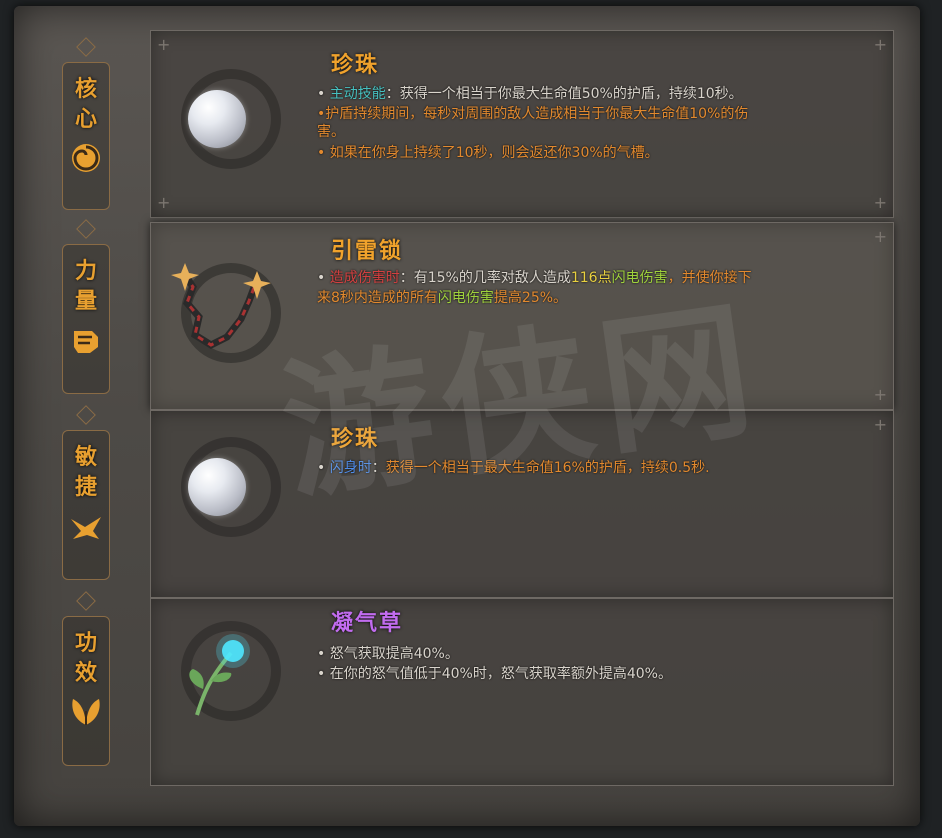 The height and width of the screenshot is (838, 942). I want to click on tab-strength: 力 量, so click(86, 319).